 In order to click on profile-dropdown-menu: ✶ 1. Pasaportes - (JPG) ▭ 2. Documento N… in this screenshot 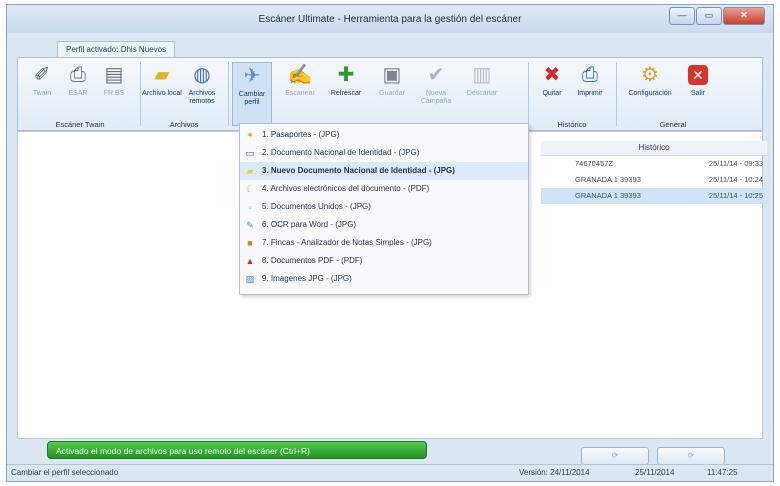, I will do `click(384, 209)`.